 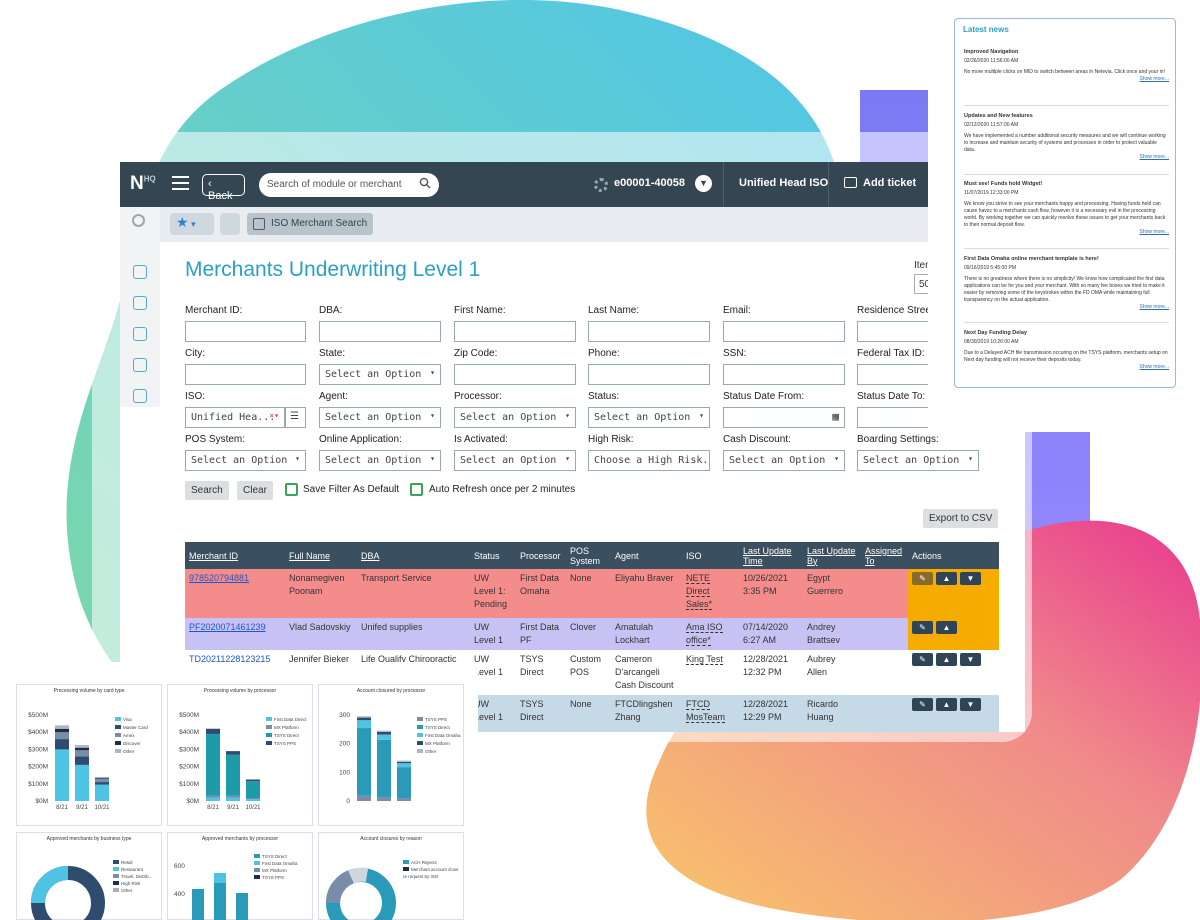 I want to click on first-name-input, so click(x=515, y=331).